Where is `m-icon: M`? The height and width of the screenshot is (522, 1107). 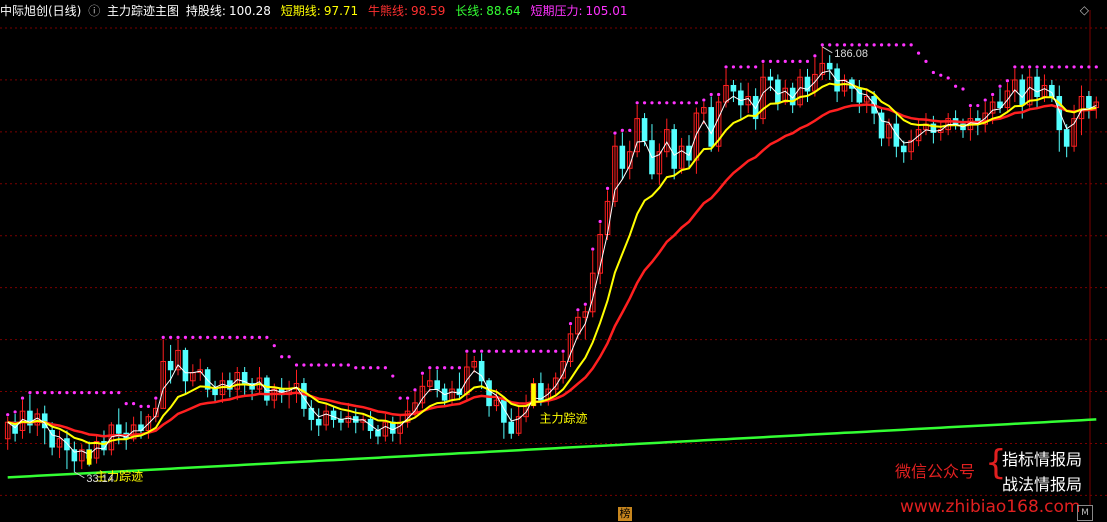 m-icon: M is located at coordinates (1085, 513).